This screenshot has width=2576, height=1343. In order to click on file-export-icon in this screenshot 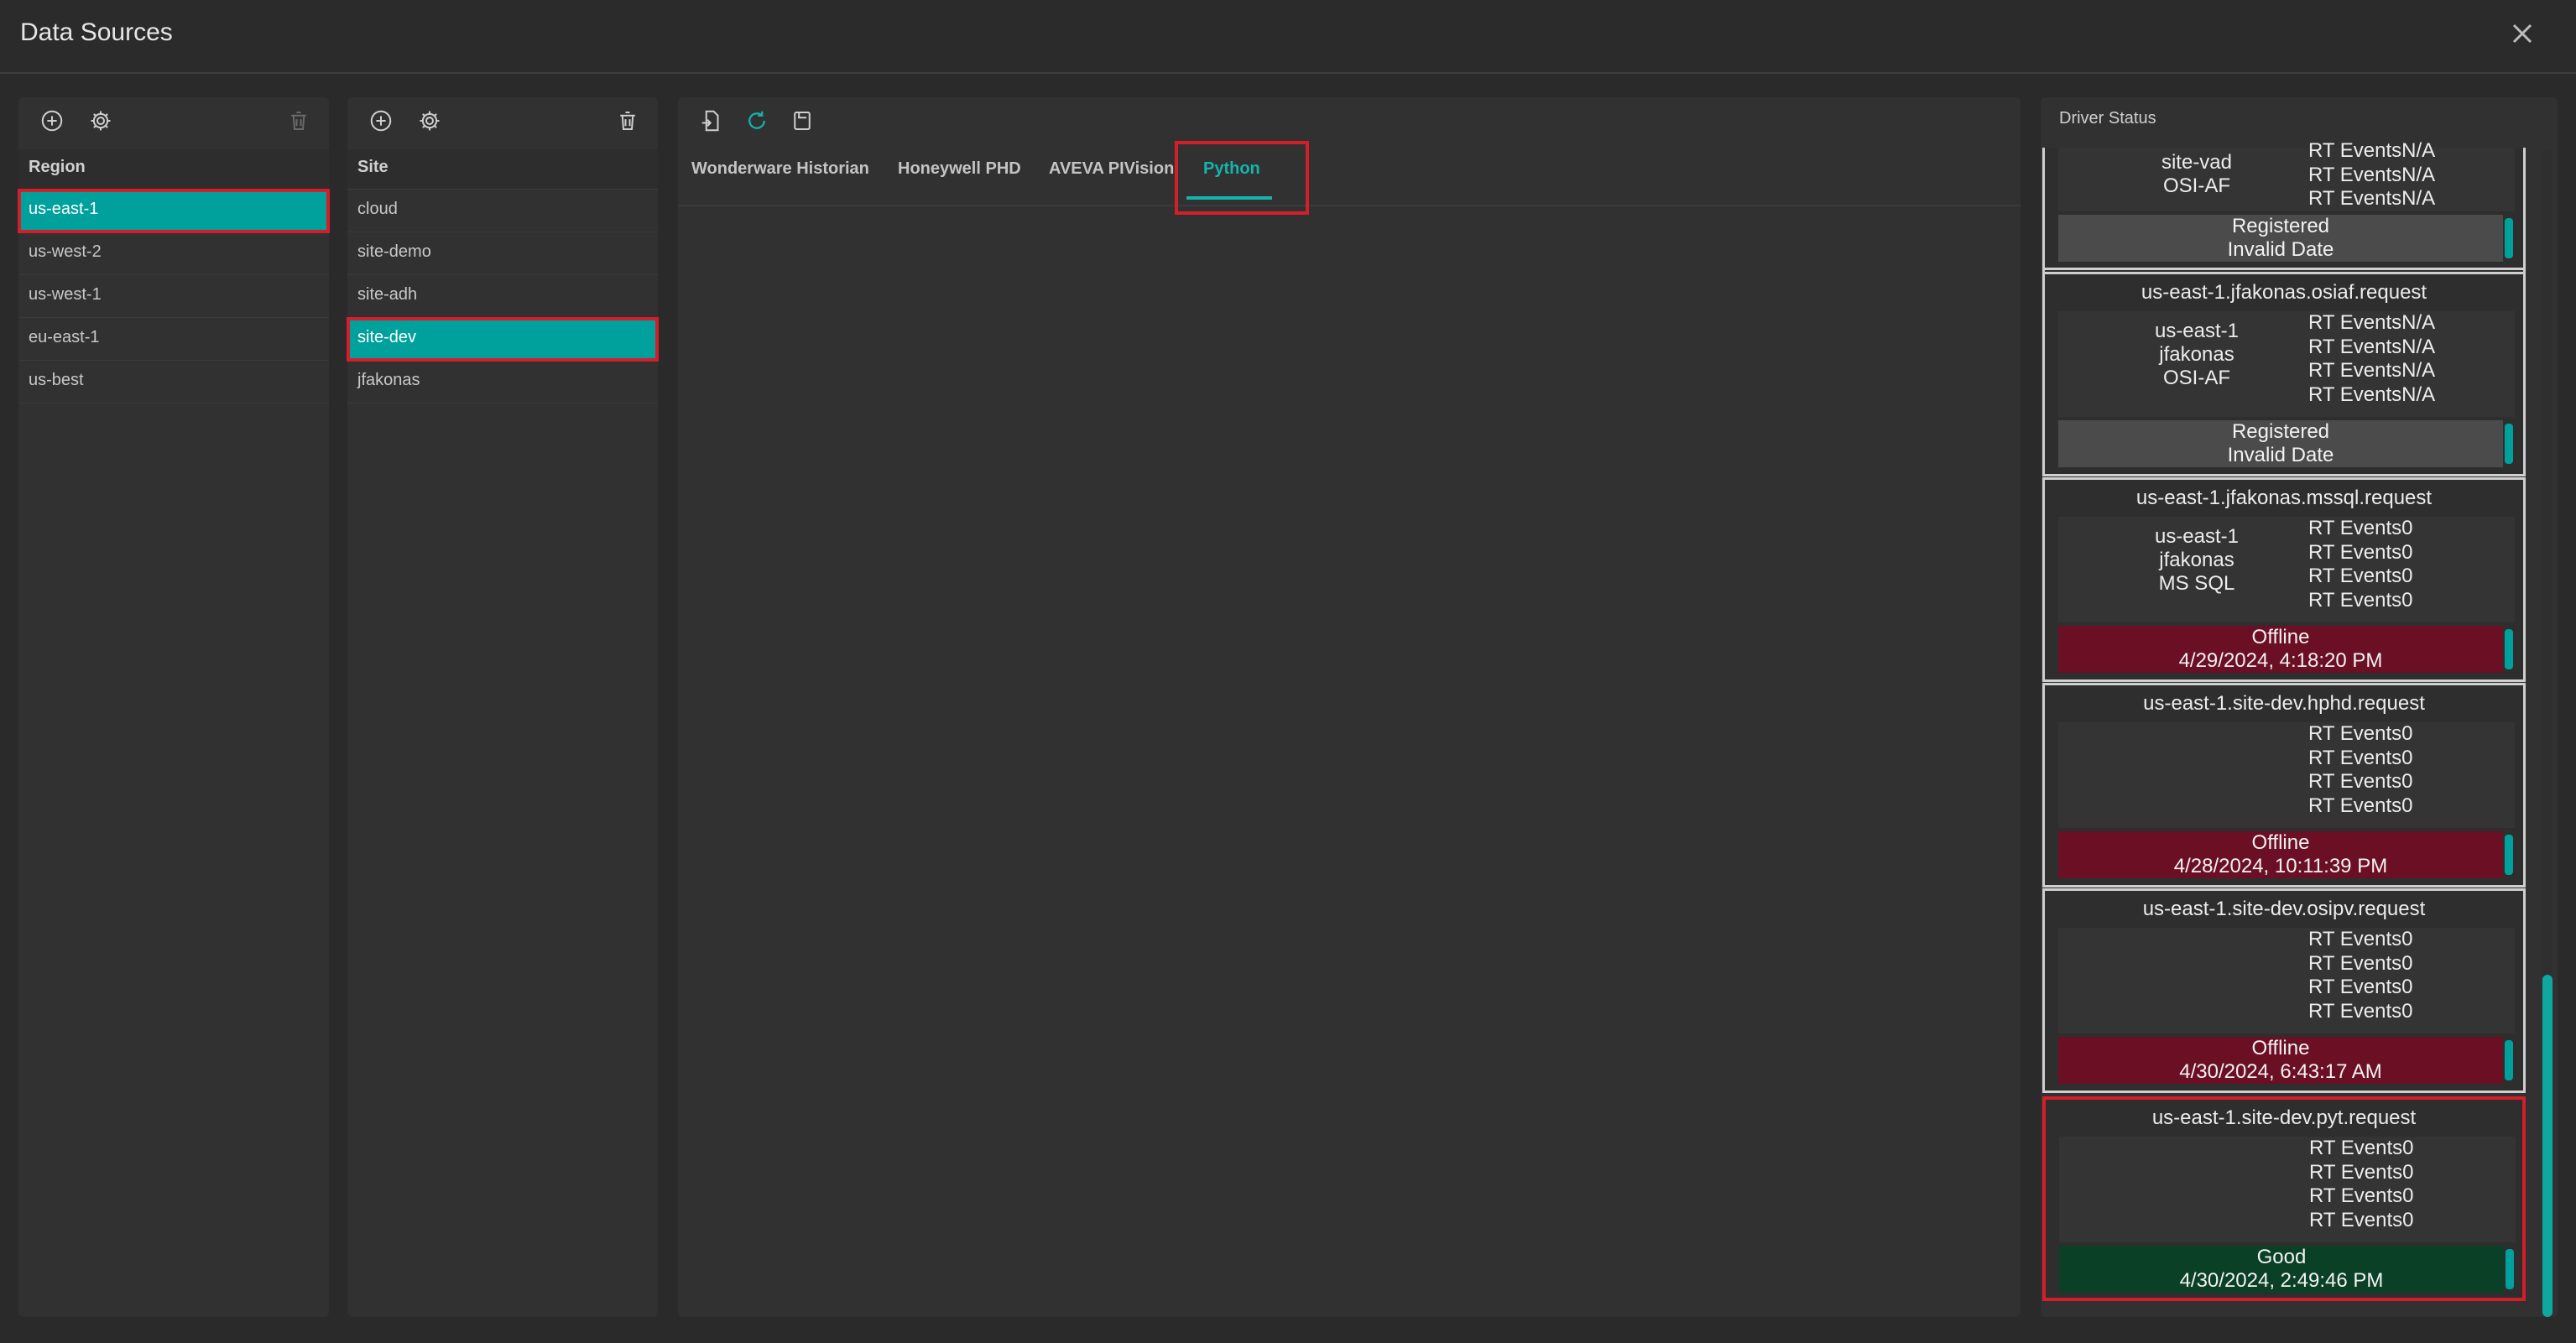, I will do `click(710, 121)`.